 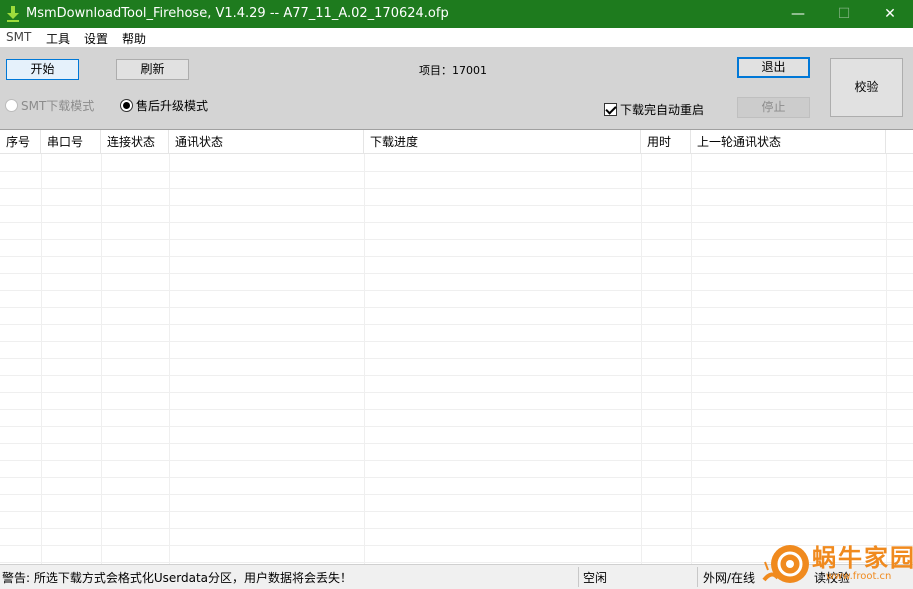 What do you see at coordinates (502, 142) in the screenshot?
I see `column-header-progress: 下载进度` at bounding box center [502, 142].